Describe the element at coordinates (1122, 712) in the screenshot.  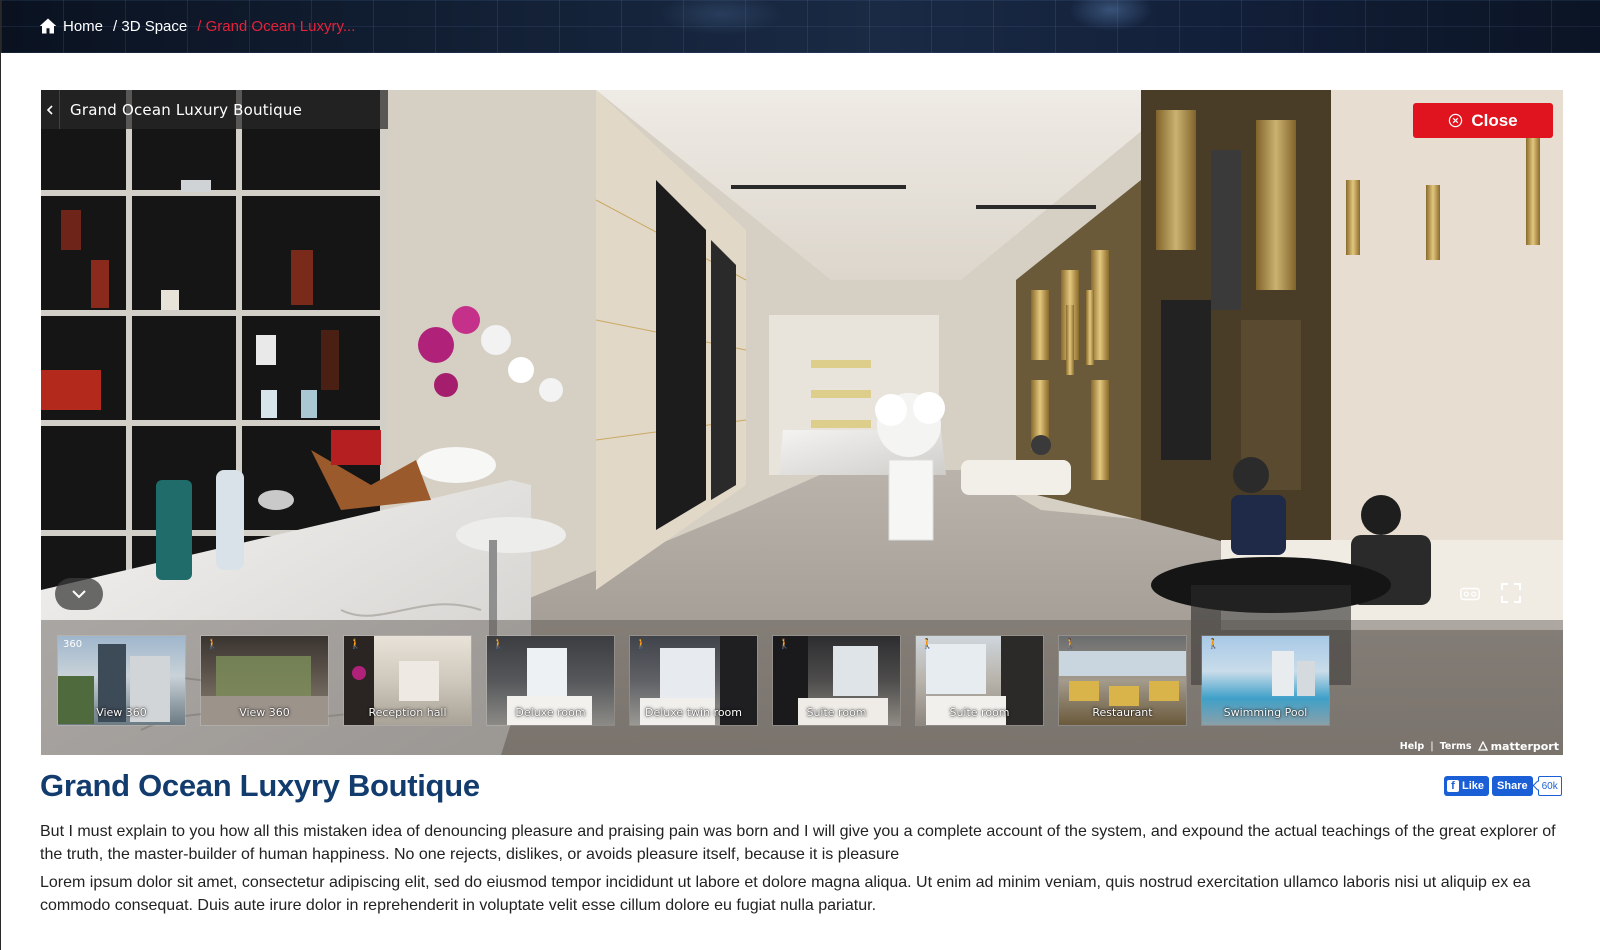
I see `thumbnail-label: Restaurant` at that location.